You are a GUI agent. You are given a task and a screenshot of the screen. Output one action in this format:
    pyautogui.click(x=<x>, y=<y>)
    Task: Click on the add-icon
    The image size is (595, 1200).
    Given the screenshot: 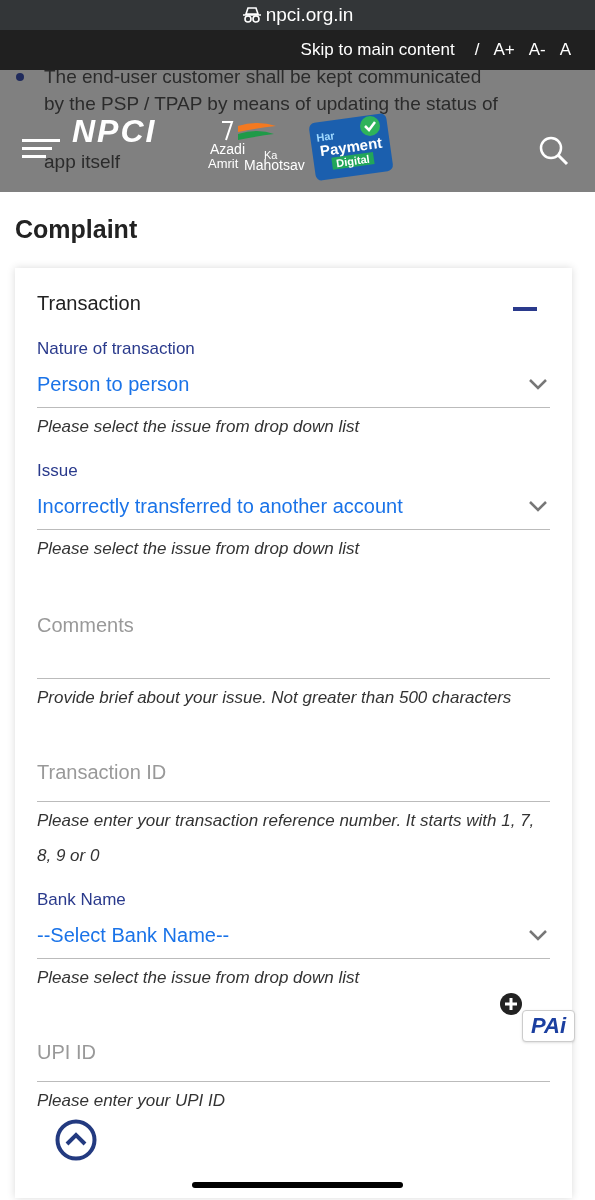 What is the action you would take?
    pyautogui.click(x=511, y=1004)
    